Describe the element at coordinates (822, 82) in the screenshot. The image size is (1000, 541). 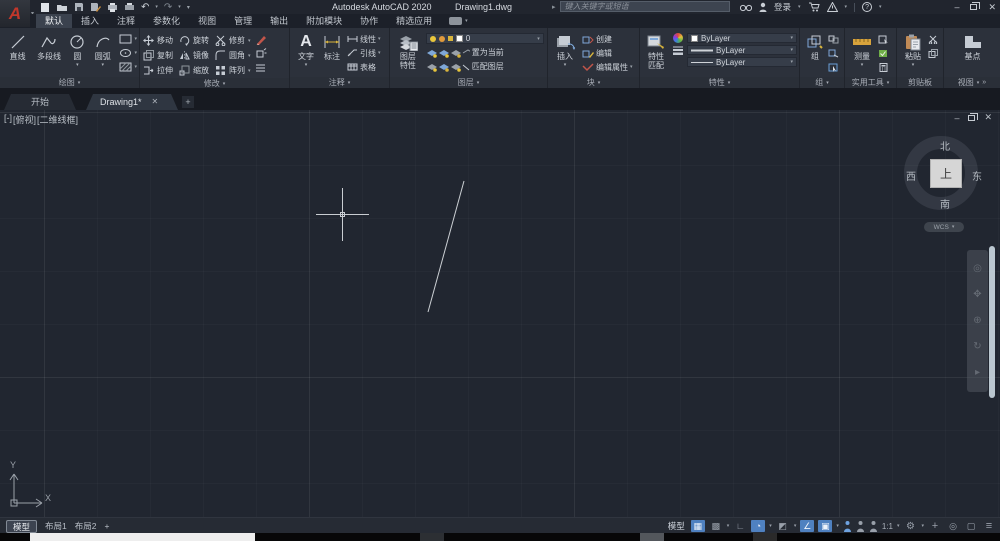
I see `panel-group-label: 组 ▾` at that location.